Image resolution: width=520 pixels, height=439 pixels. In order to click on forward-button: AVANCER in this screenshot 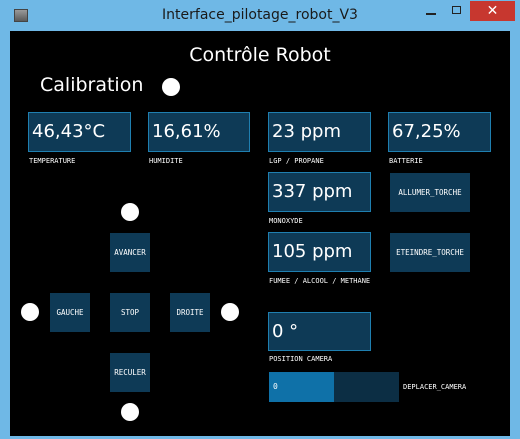, I will do `click(130, 252)`.